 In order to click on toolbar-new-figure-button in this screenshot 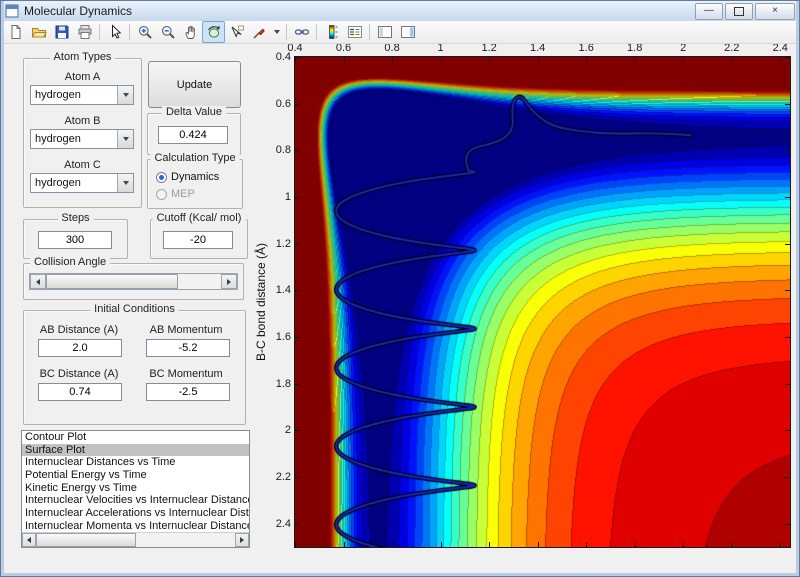, I will do `click(15, 32)`.